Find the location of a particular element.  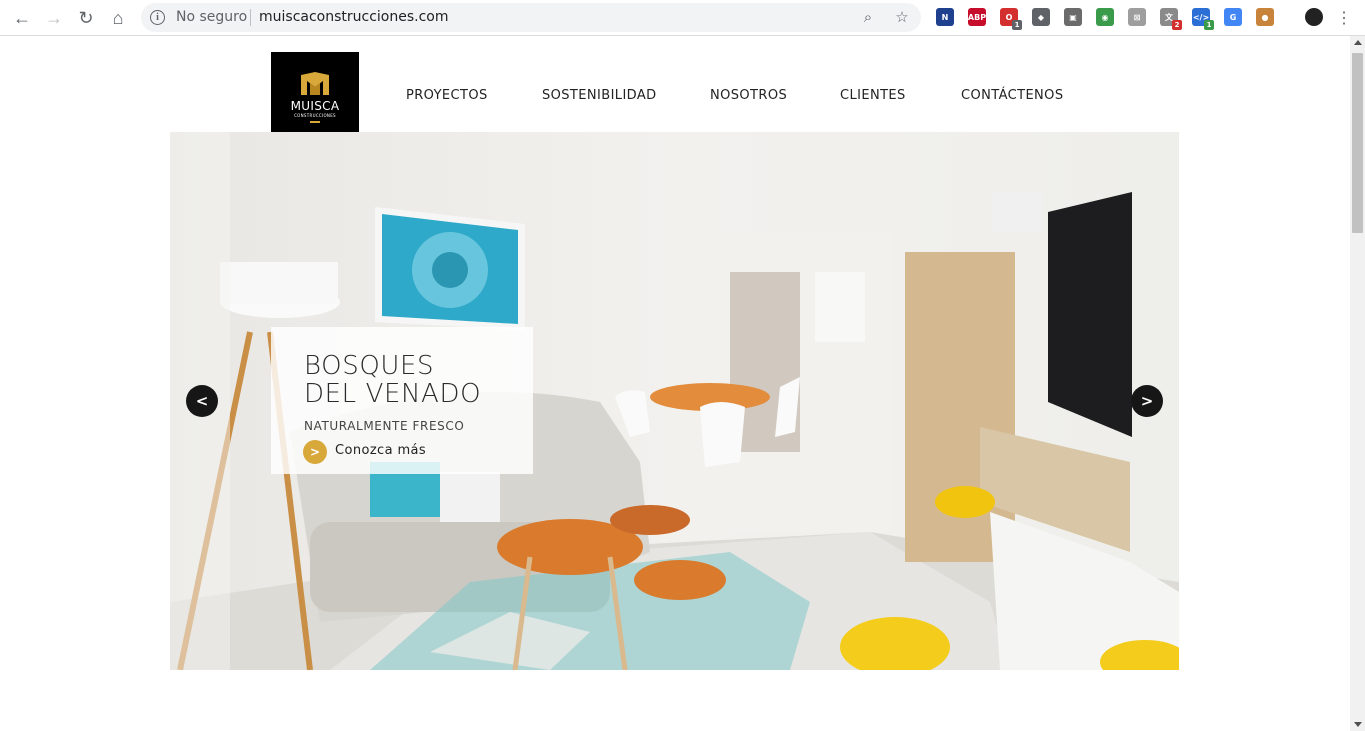

url-text: muiscaconstrucciones.com is located at coordinates (354, 17).